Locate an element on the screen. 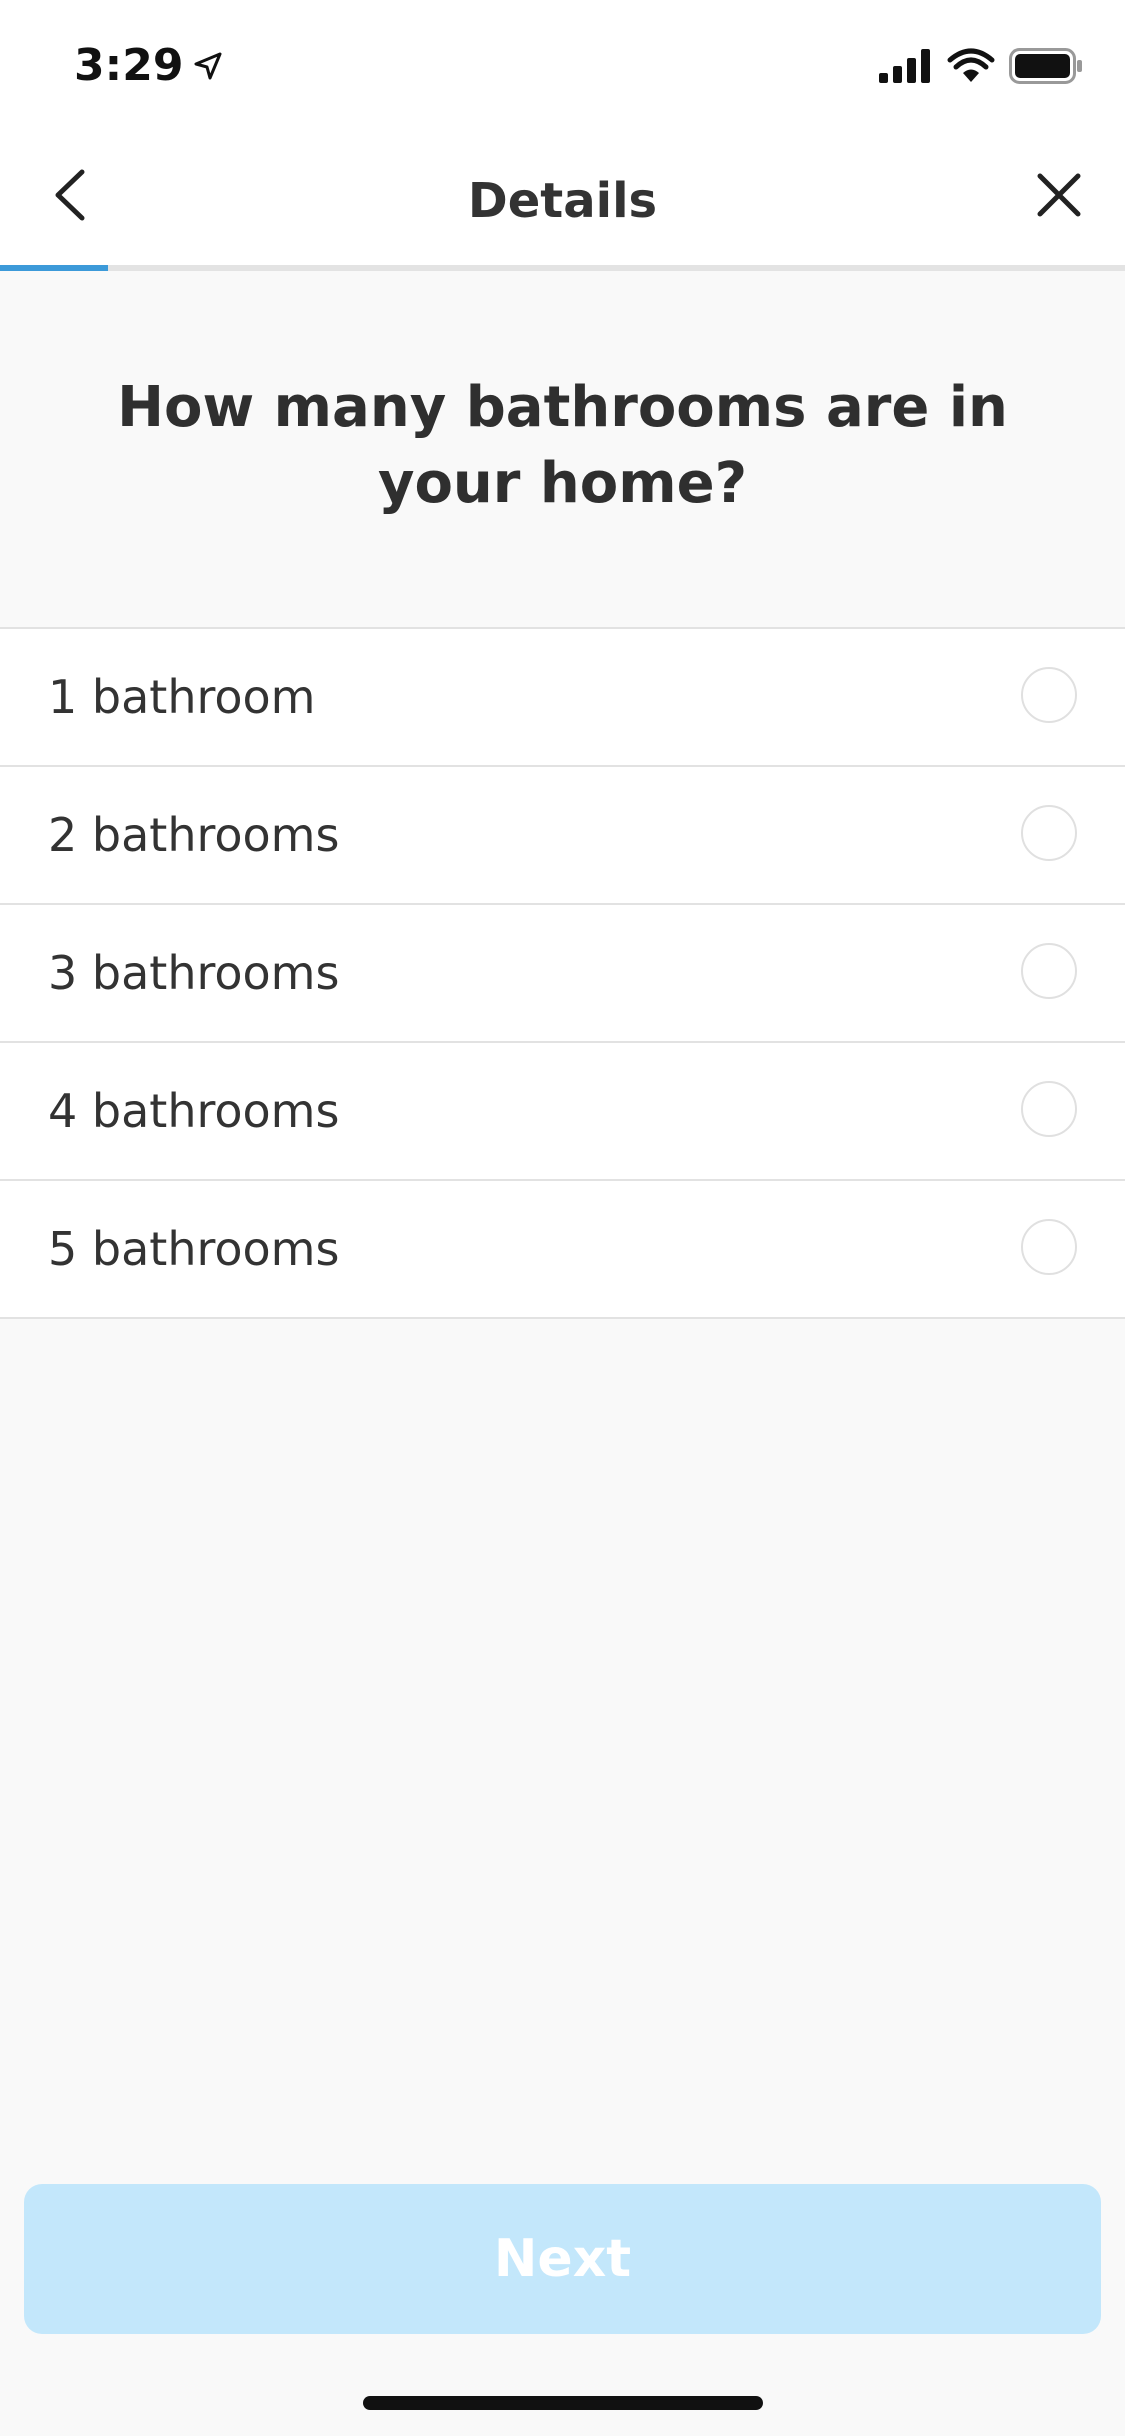 This screenshot has height=2436, width=1125. status-time-label: 3:29 is located at coordinates (129, 65).